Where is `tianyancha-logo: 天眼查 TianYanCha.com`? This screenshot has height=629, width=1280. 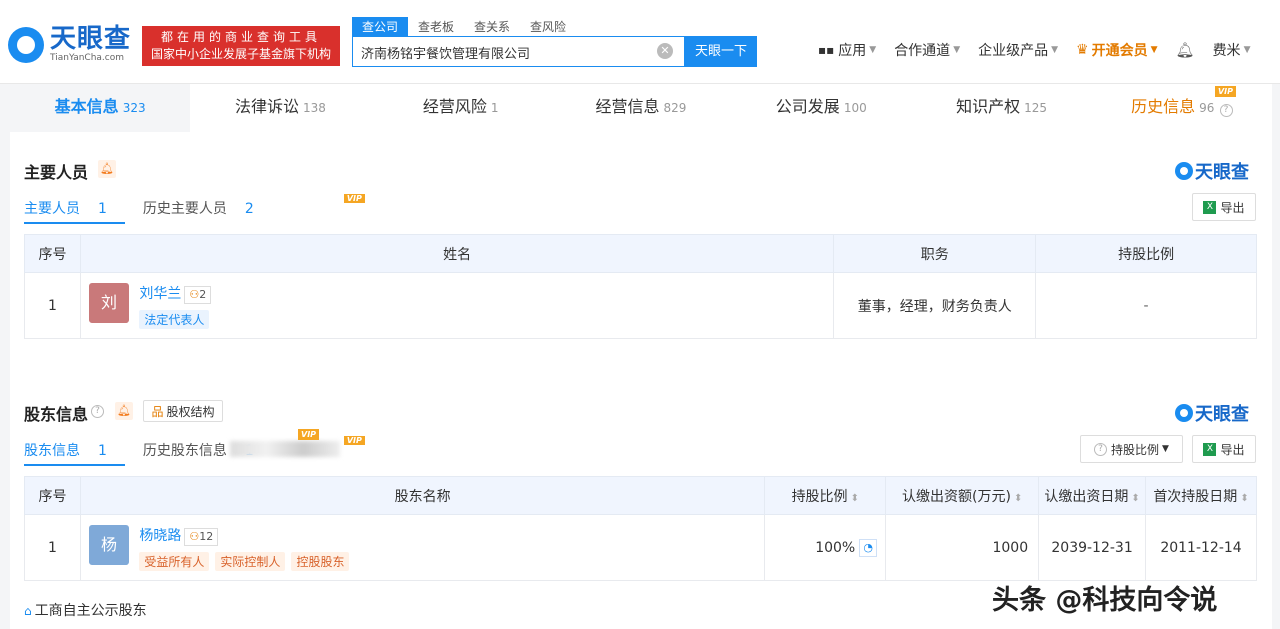
tianyancha-logo: 天眼查 TianYanCha.com is located at coordinates (69, 45).